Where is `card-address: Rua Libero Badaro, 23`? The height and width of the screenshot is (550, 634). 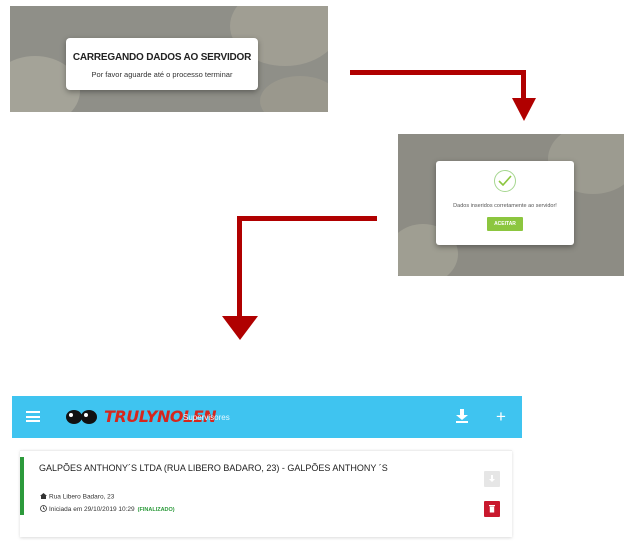 card-address: Rua Libero Badaro, 23 is located at coordinates (77, 497).